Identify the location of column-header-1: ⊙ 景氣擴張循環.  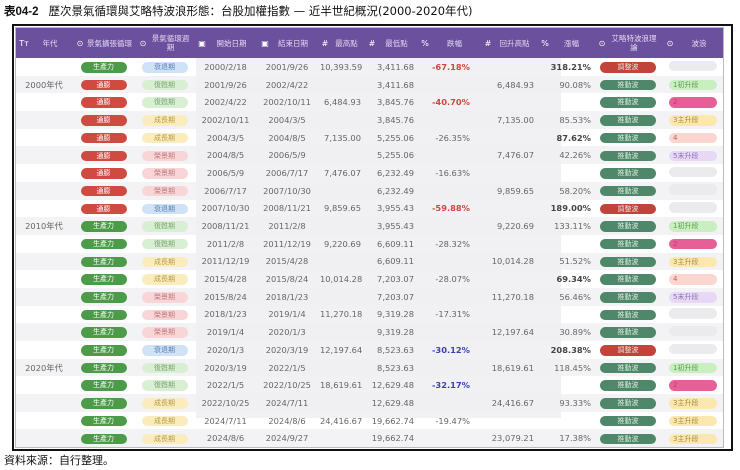
(103, 43).